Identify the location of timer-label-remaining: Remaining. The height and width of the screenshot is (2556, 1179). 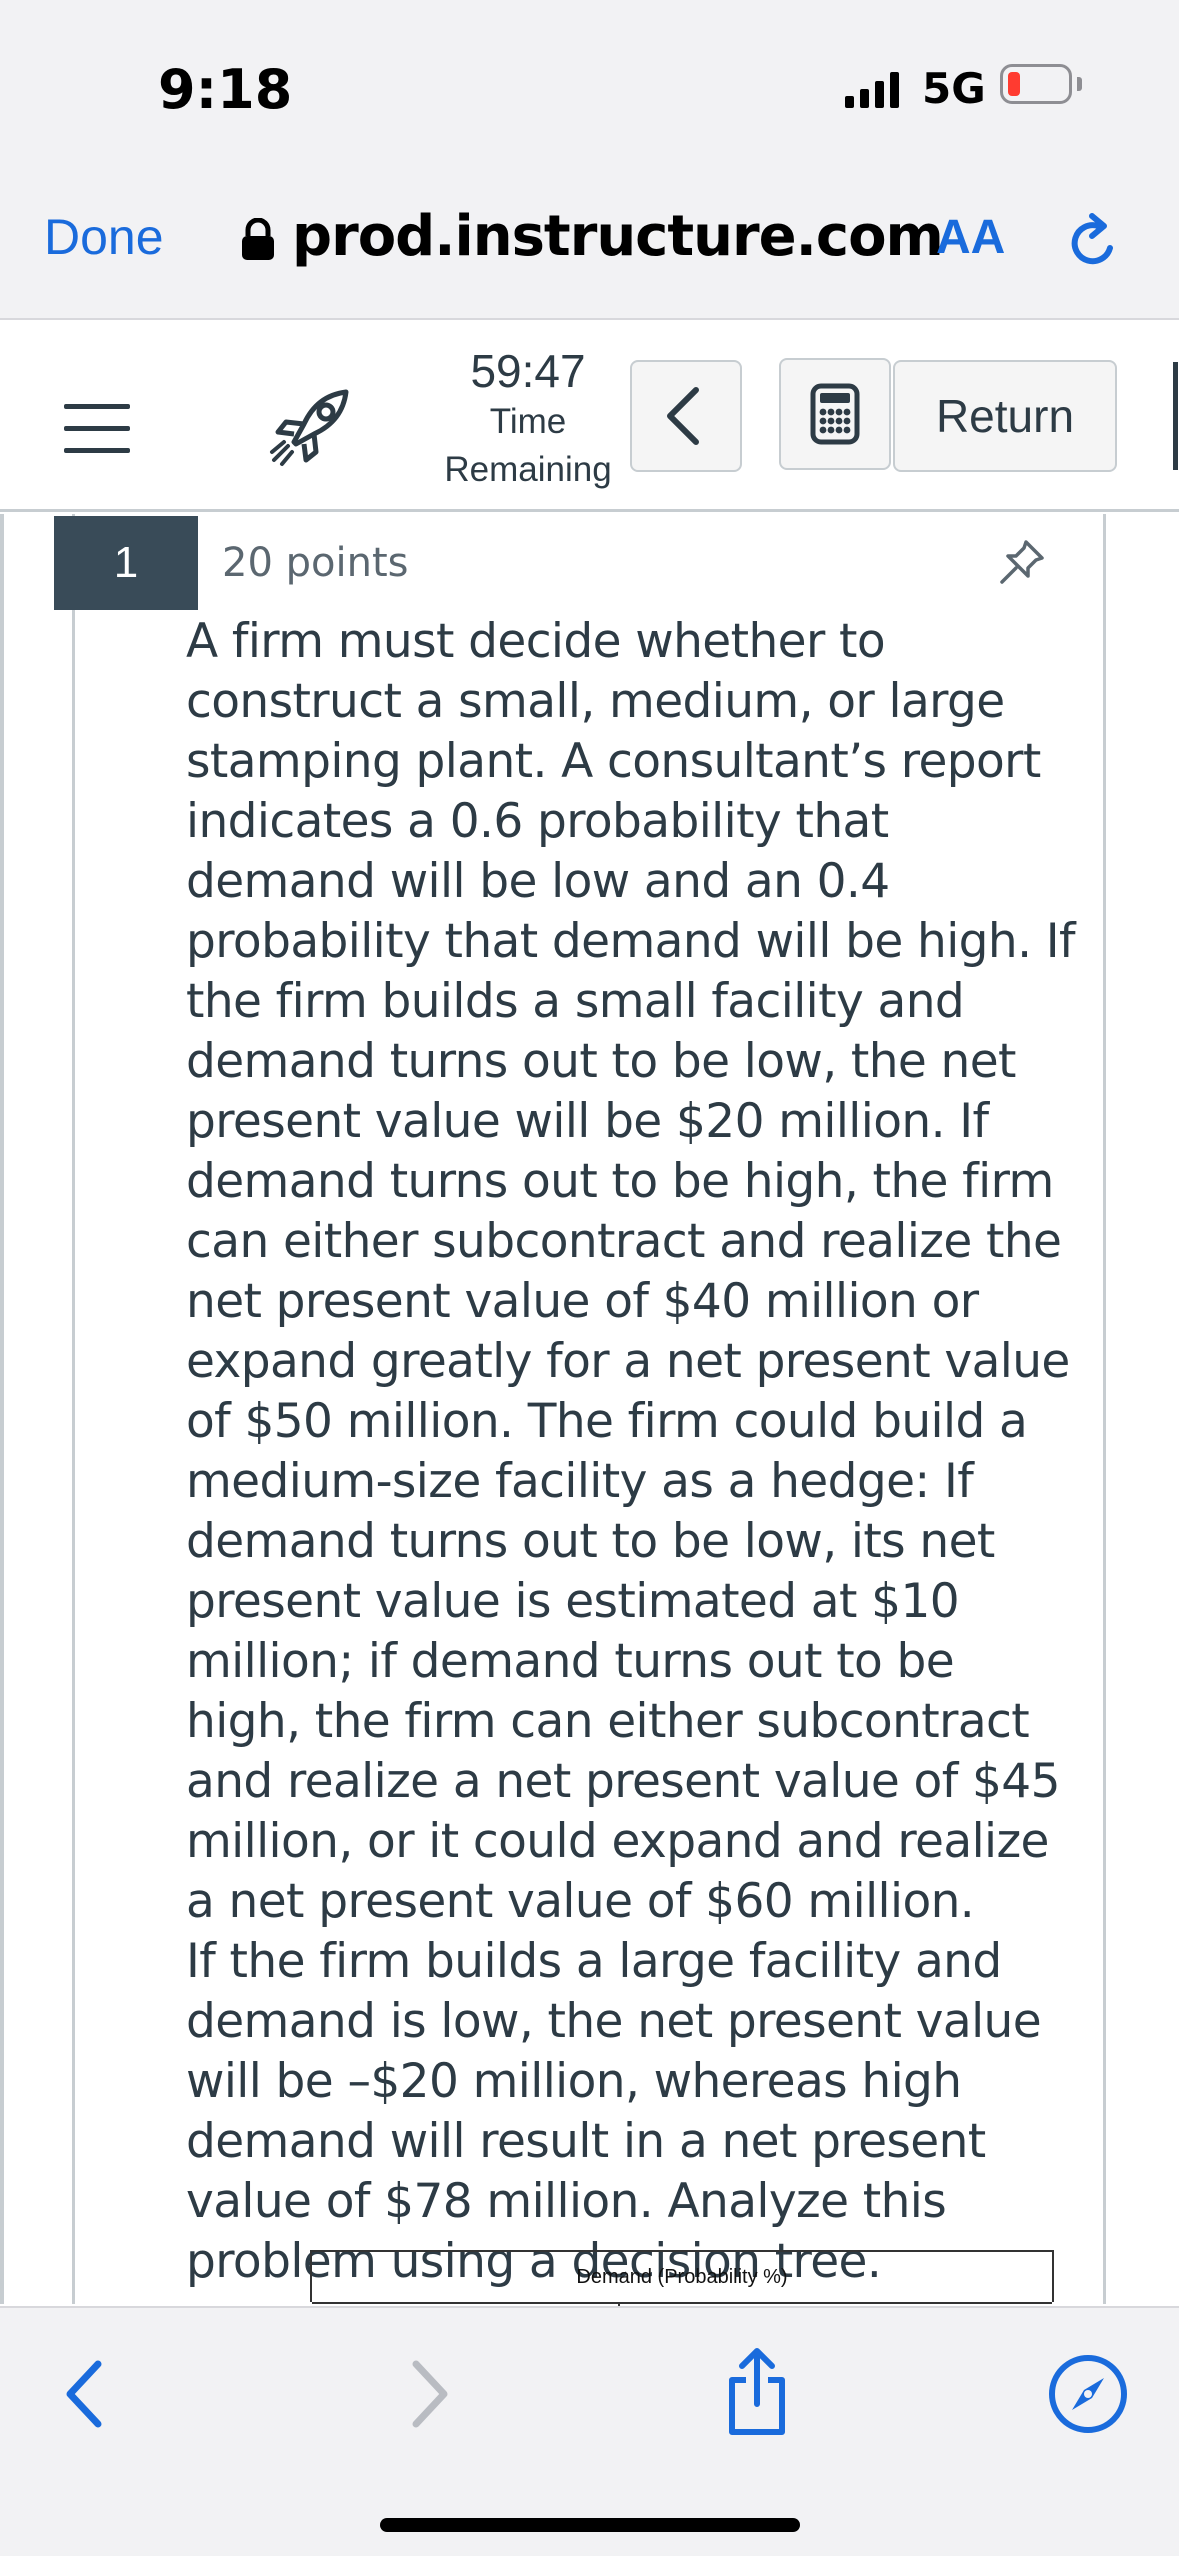
(528, 469).